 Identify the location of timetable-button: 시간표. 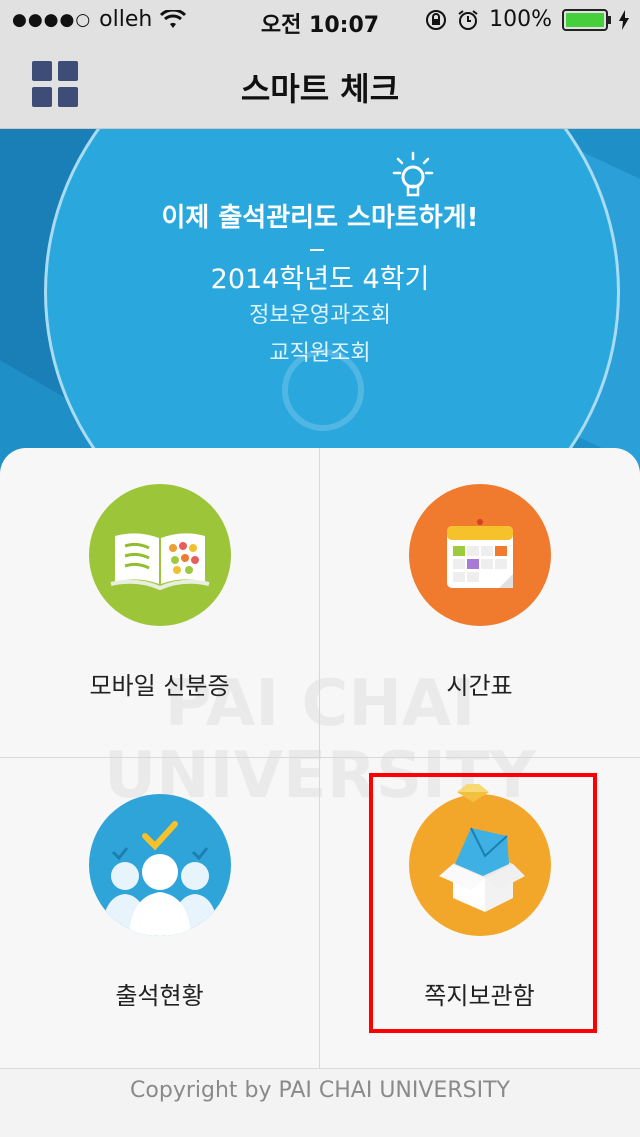
(479, 602).